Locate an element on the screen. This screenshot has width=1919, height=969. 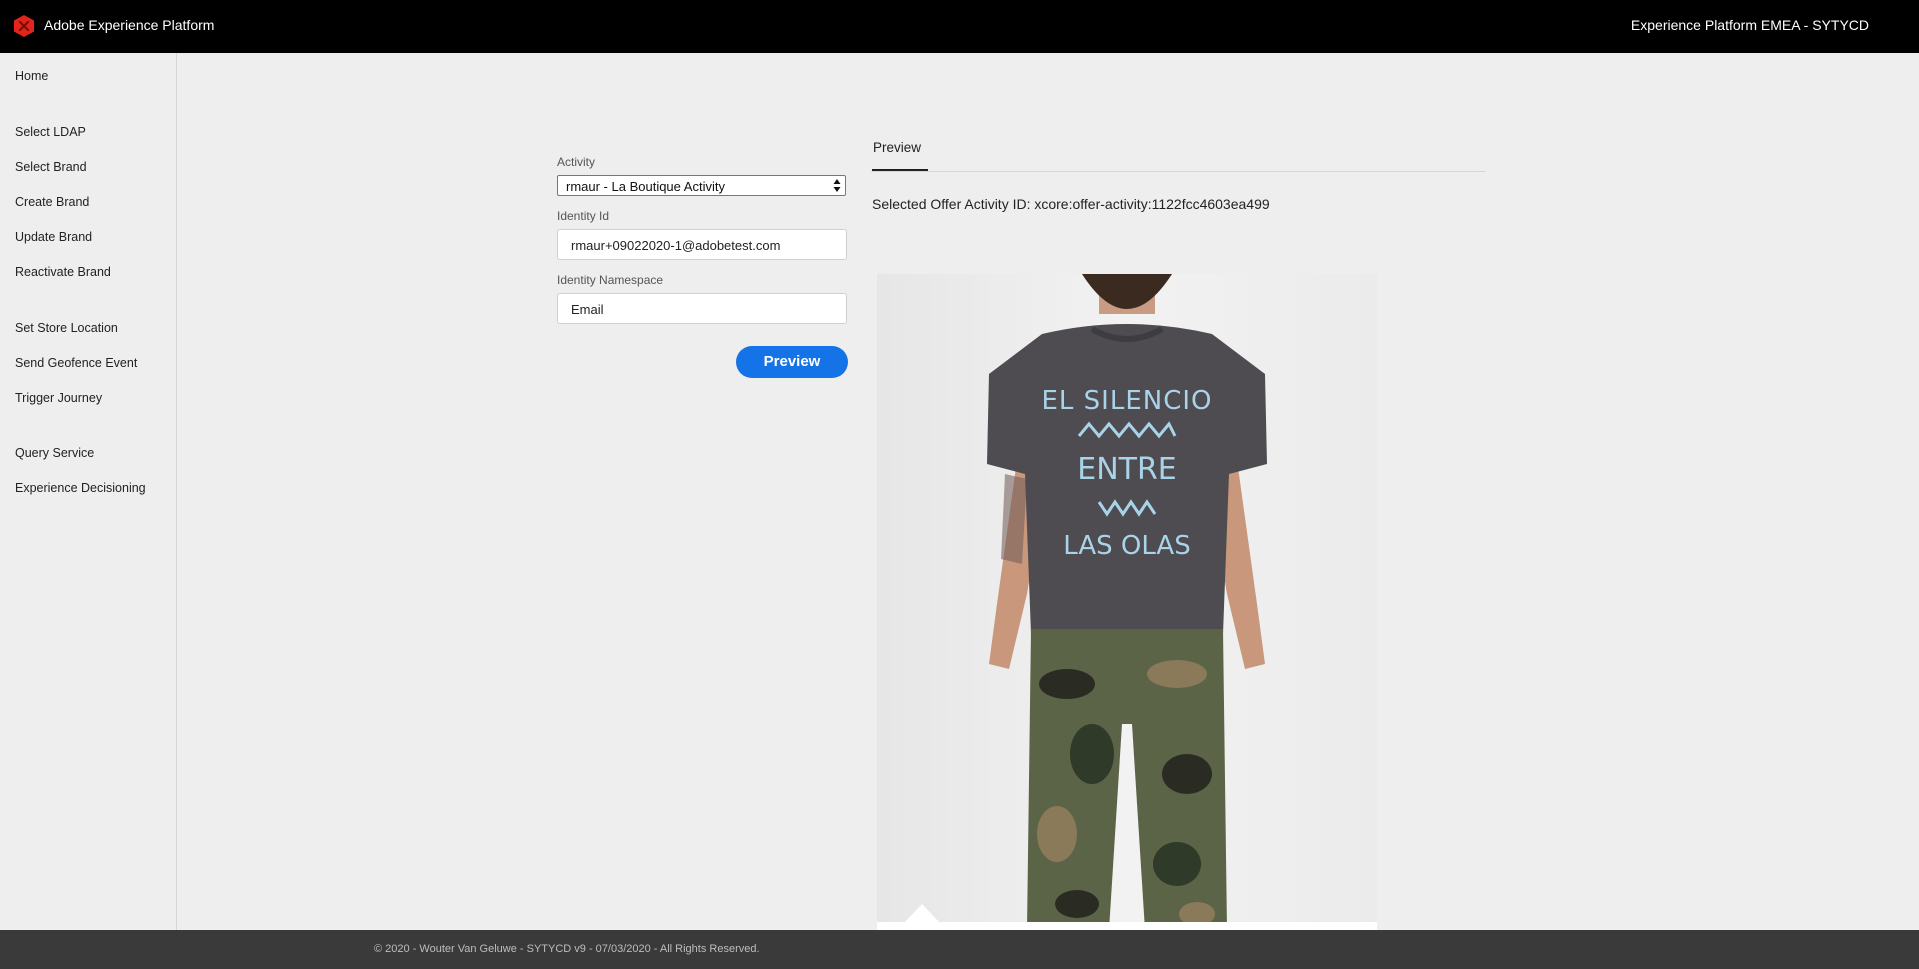
activity-select-value: rmaur - La Boutique Activity is located at coordinates (645, 186).